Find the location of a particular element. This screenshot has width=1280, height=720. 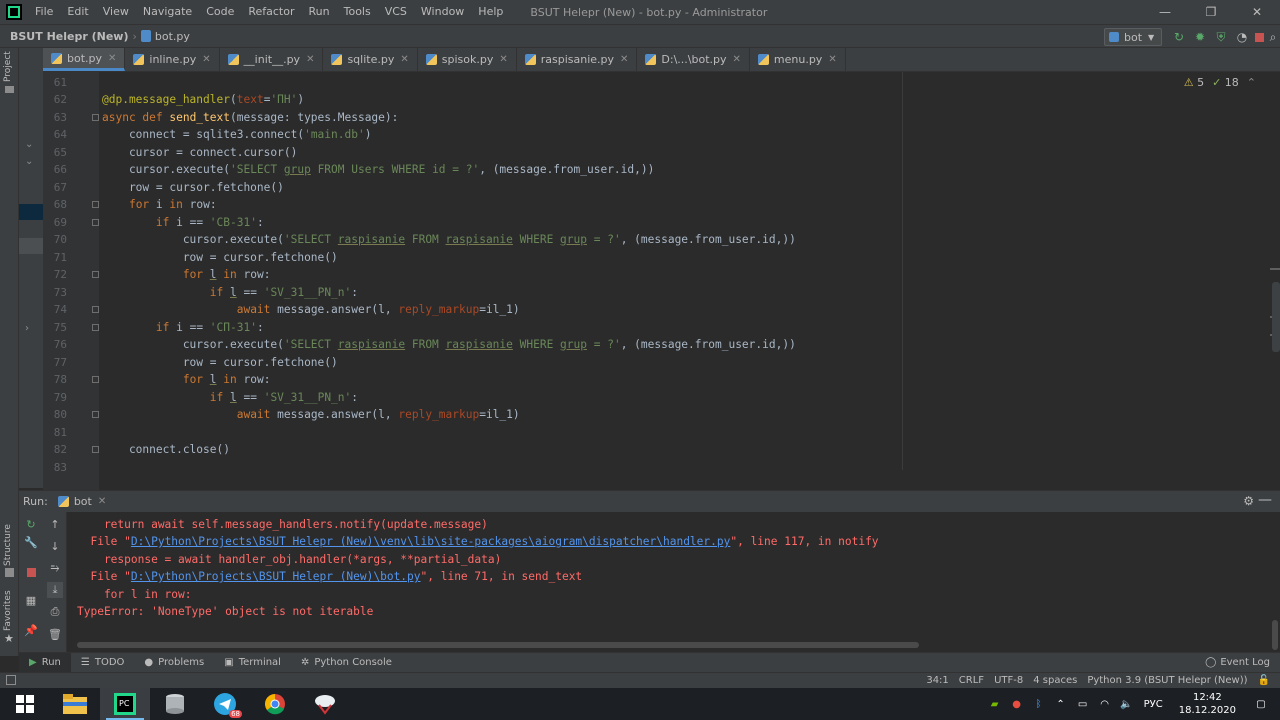

chrome-icon is located at coordinates (275, 704).